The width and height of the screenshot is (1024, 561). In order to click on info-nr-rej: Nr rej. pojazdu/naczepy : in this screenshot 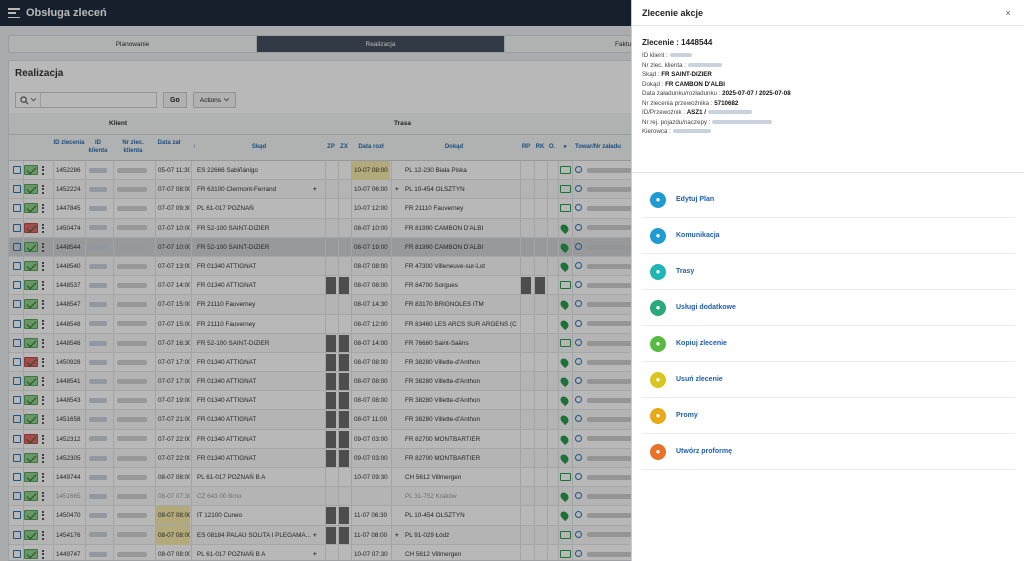, I will do `click(828, 123)`.